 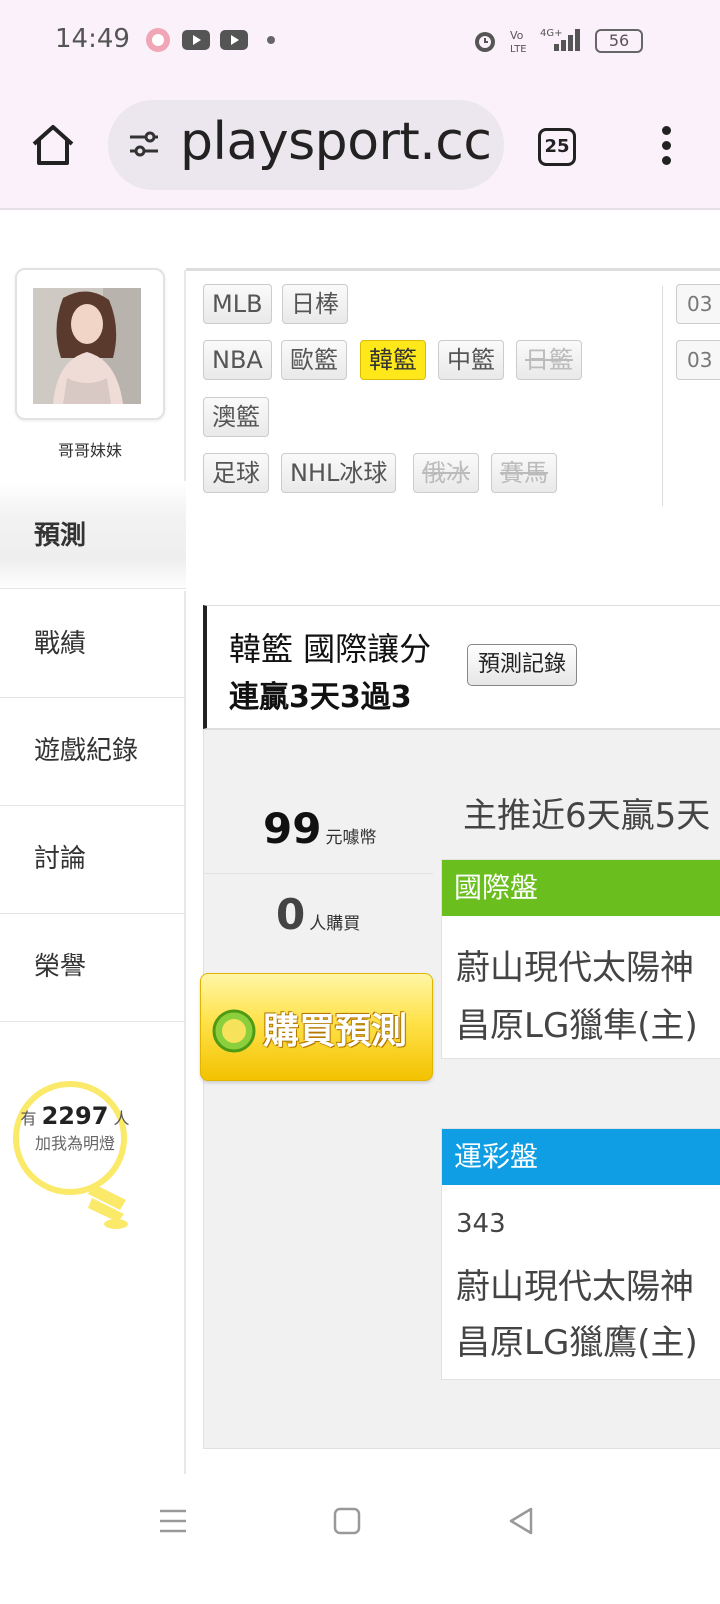 I want to click on fans-label: 加我為明燈, so click(x=75, y=1142).